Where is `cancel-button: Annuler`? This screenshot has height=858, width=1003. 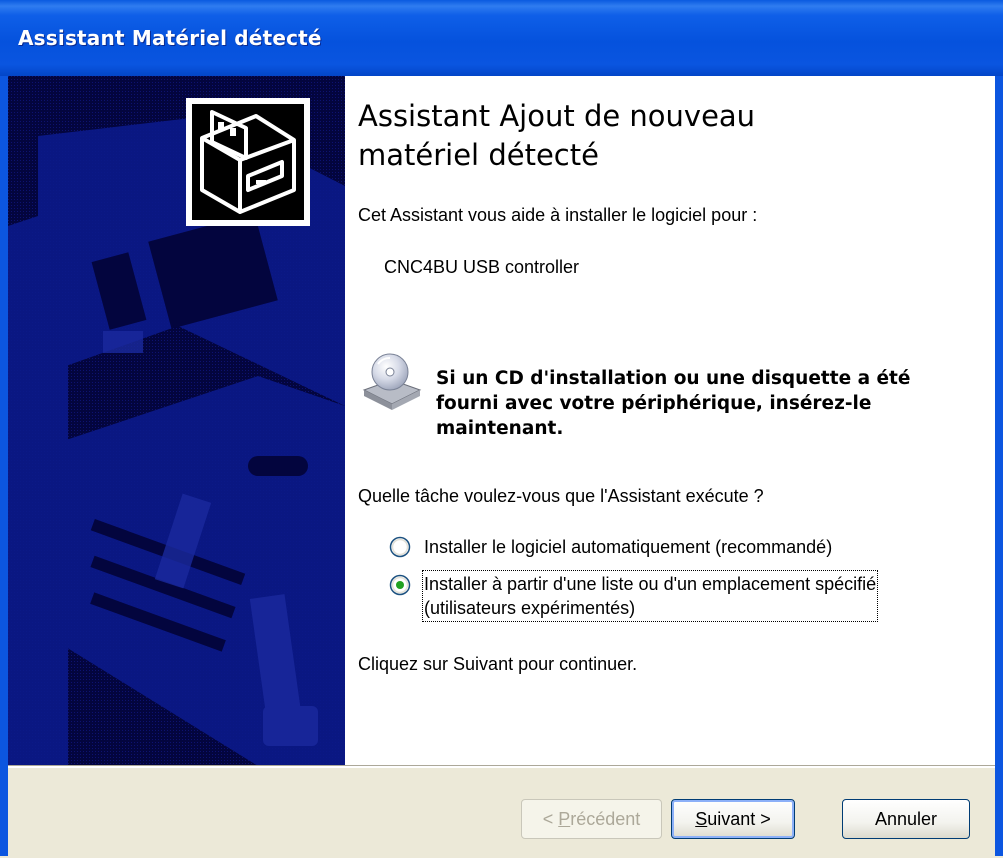
cancel-button: Annuler is located at coordinates (906, 819).